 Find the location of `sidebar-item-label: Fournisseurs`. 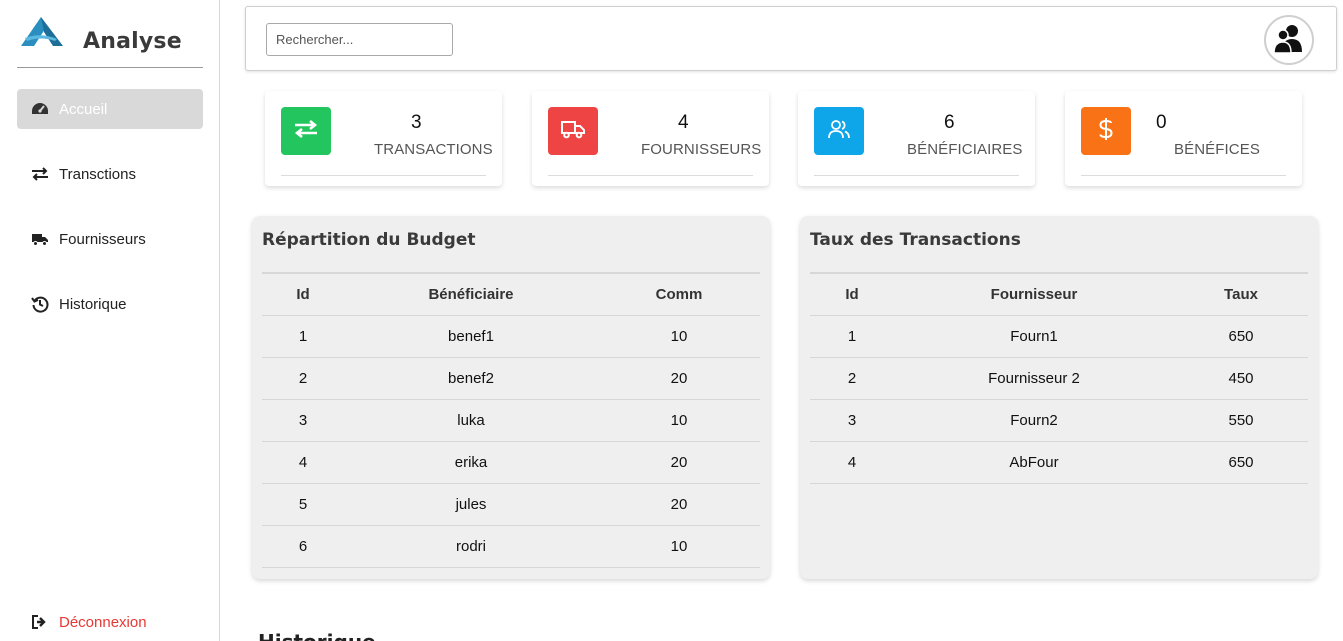

sidebar-item-label: Fournisseurs is located at coordinates (102, 239).